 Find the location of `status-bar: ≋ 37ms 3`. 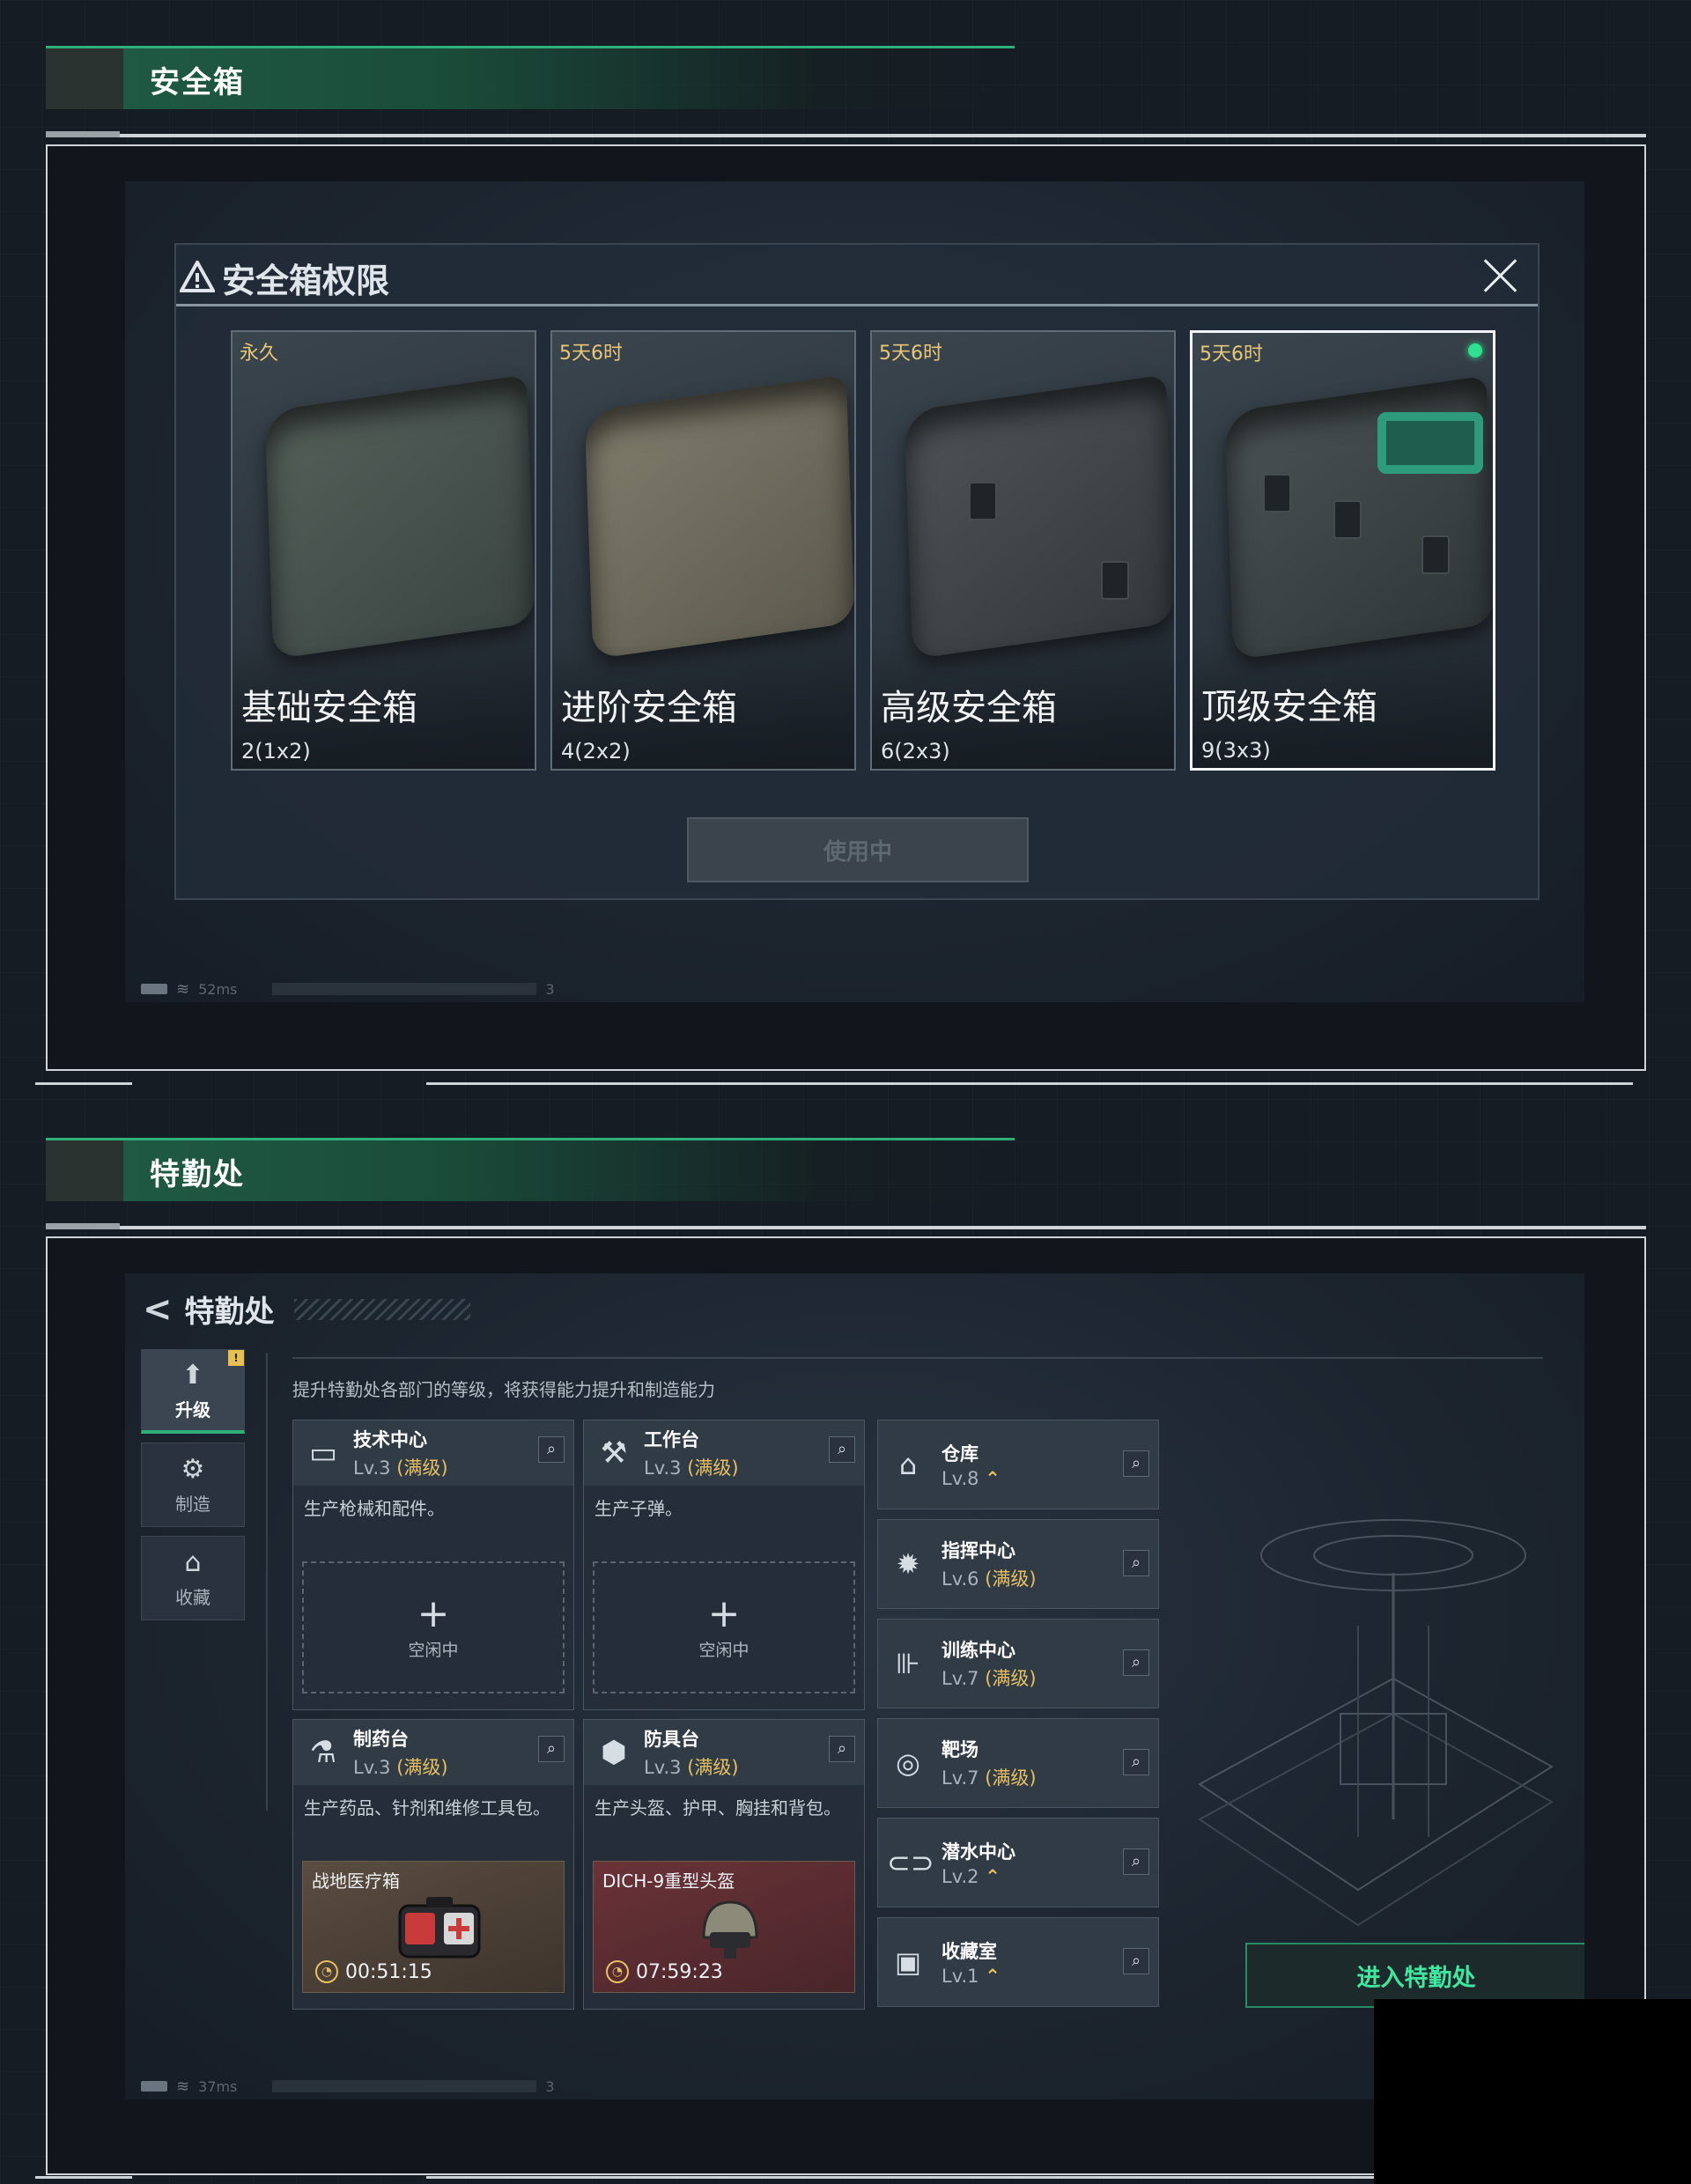

status-bar: ≋ 37ms 3 is located at coordinates (348, 2086).